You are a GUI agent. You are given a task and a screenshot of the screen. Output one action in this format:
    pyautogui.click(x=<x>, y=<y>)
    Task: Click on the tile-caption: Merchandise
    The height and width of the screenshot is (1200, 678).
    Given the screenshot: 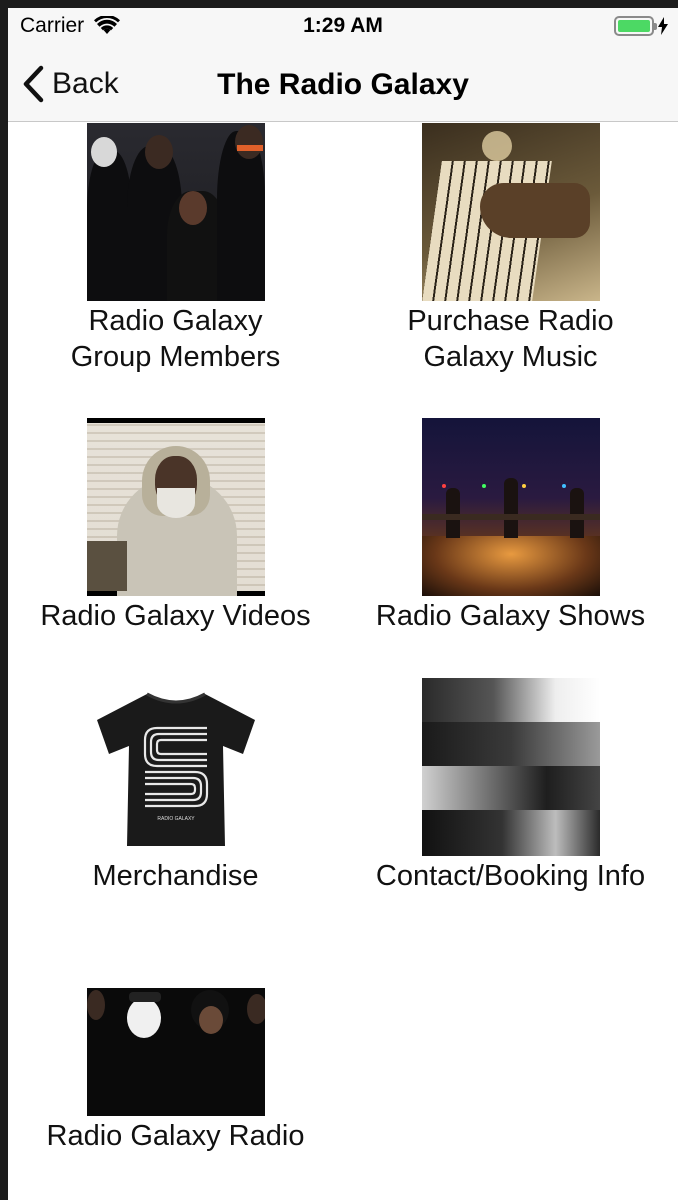 What is the action you would take?
    pyautogui.click(x=175, y=876)
    